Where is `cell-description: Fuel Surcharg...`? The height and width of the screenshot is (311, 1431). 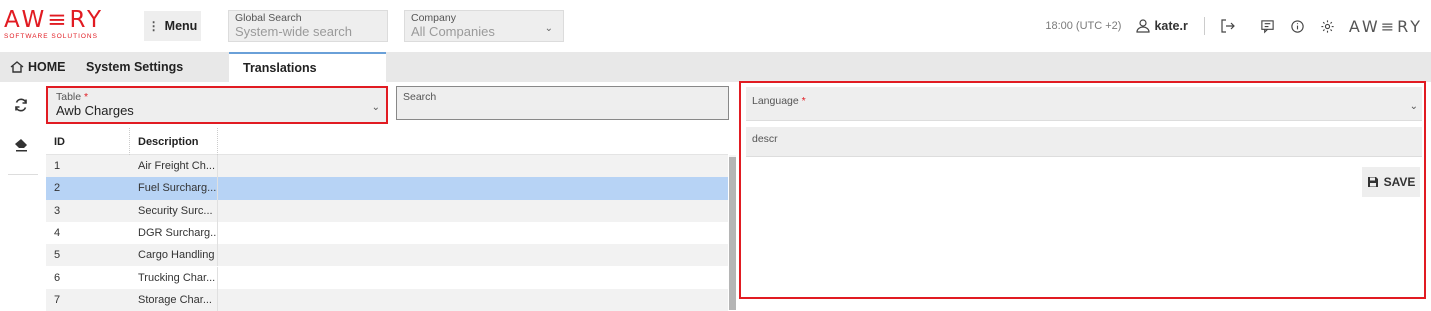 cell-description: Fuel Surcharg... is located at coordinates (174, 188).